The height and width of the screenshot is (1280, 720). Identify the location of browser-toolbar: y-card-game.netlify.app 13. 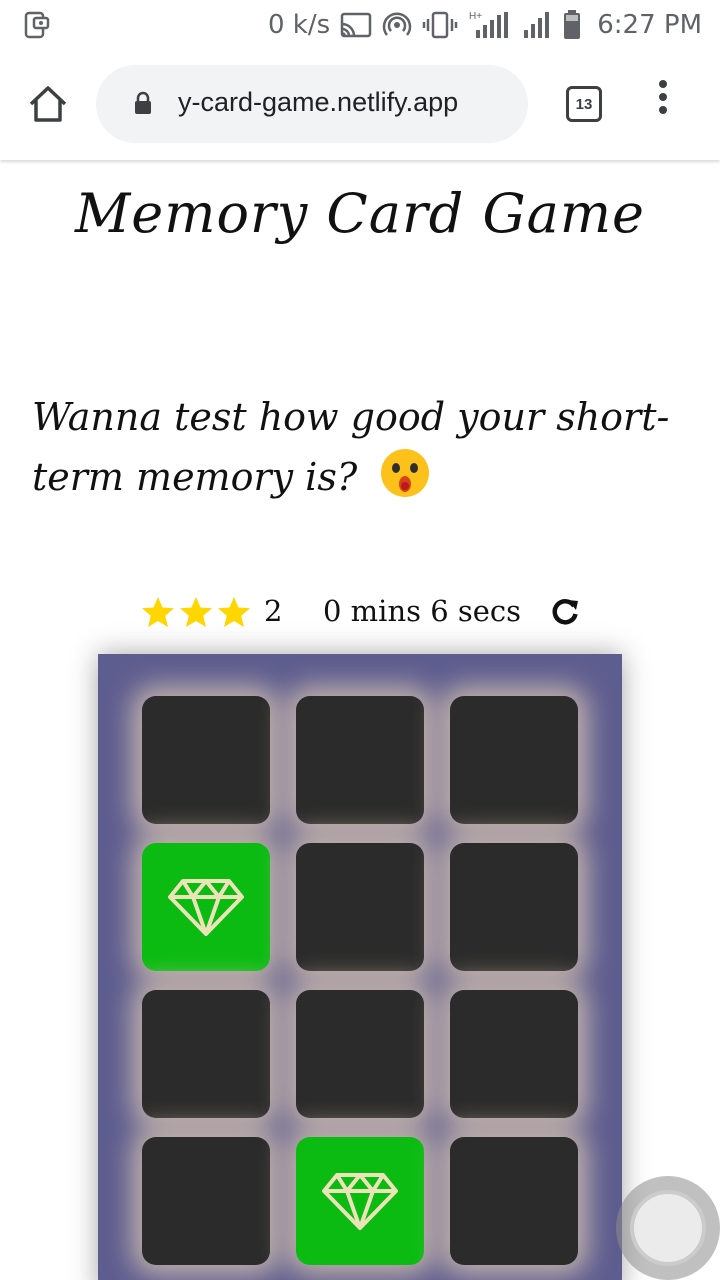
(360, 105).